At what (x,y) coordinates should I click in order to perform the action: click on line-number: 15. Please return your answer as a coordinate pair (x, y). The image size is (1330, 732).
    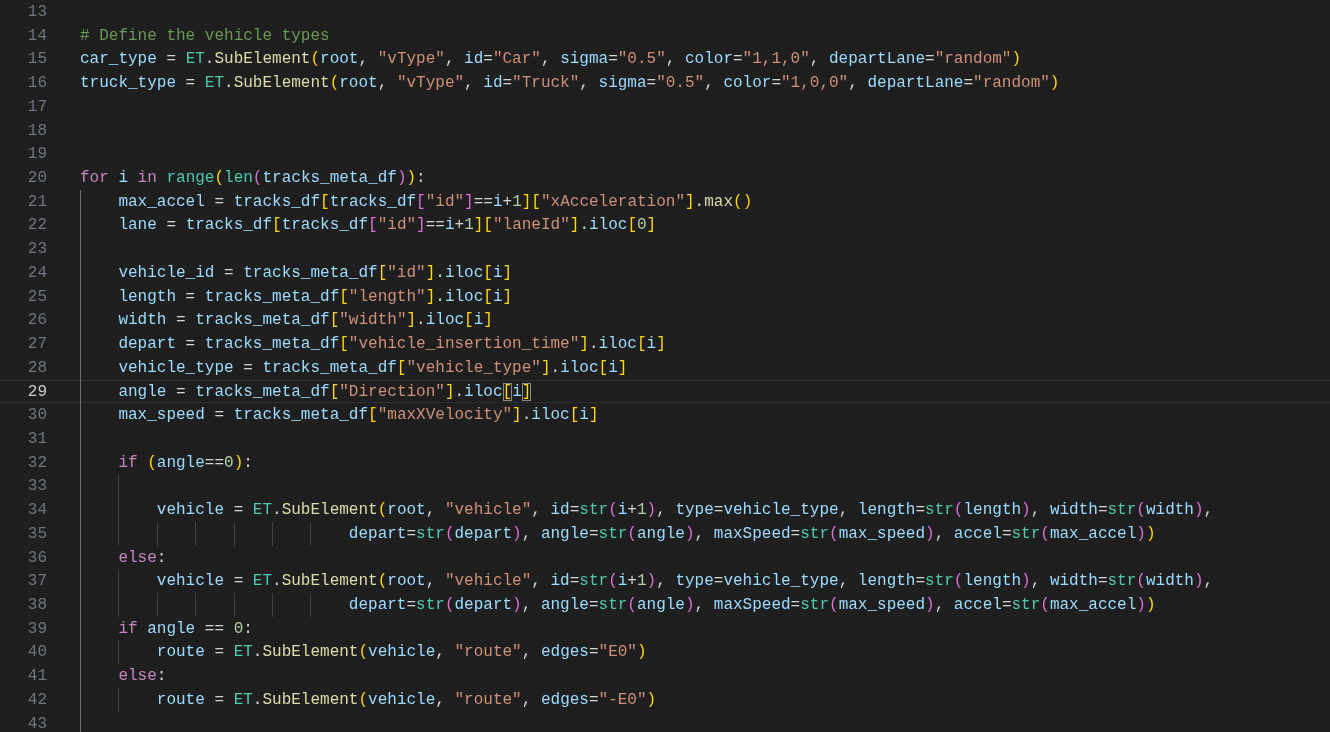
    Looking at the image, I should click on (36, 60).